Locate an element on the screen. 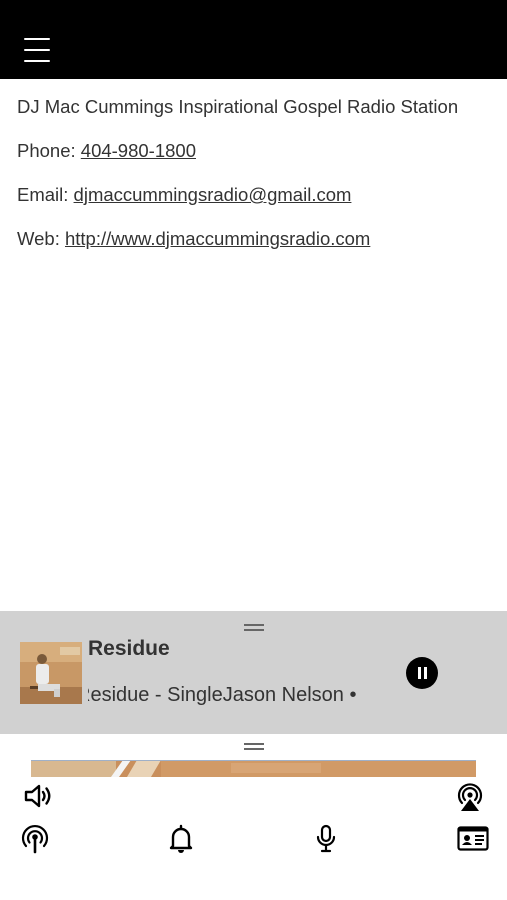 Image resolution: width=507 pixels, height=900 pixels. pause-icon is located at coordinates (419, 673).